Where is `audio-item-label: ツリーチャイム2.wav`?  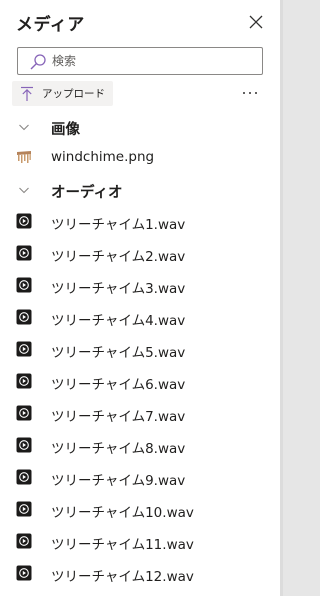 audio-item-label: ツリーチャイム2.wav is located at coordinates (118, 257).